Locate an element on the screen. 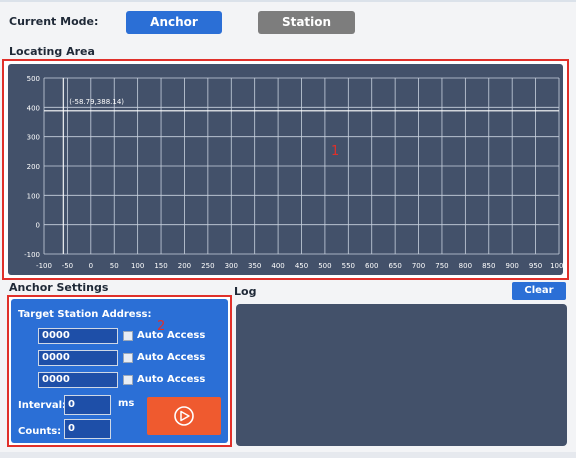 This screenshot has height=458, width=576. locating-area-title: Locating Area is located at coordinates (52, 51).